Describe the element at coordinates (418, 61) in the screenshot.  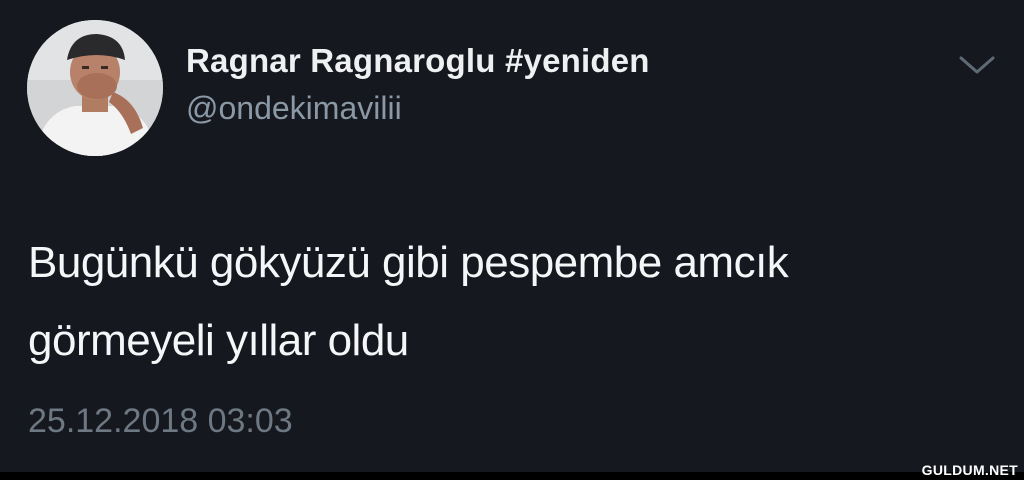
I see `display-name: Ragnar Ragnaroglu #yeniden` at that location.